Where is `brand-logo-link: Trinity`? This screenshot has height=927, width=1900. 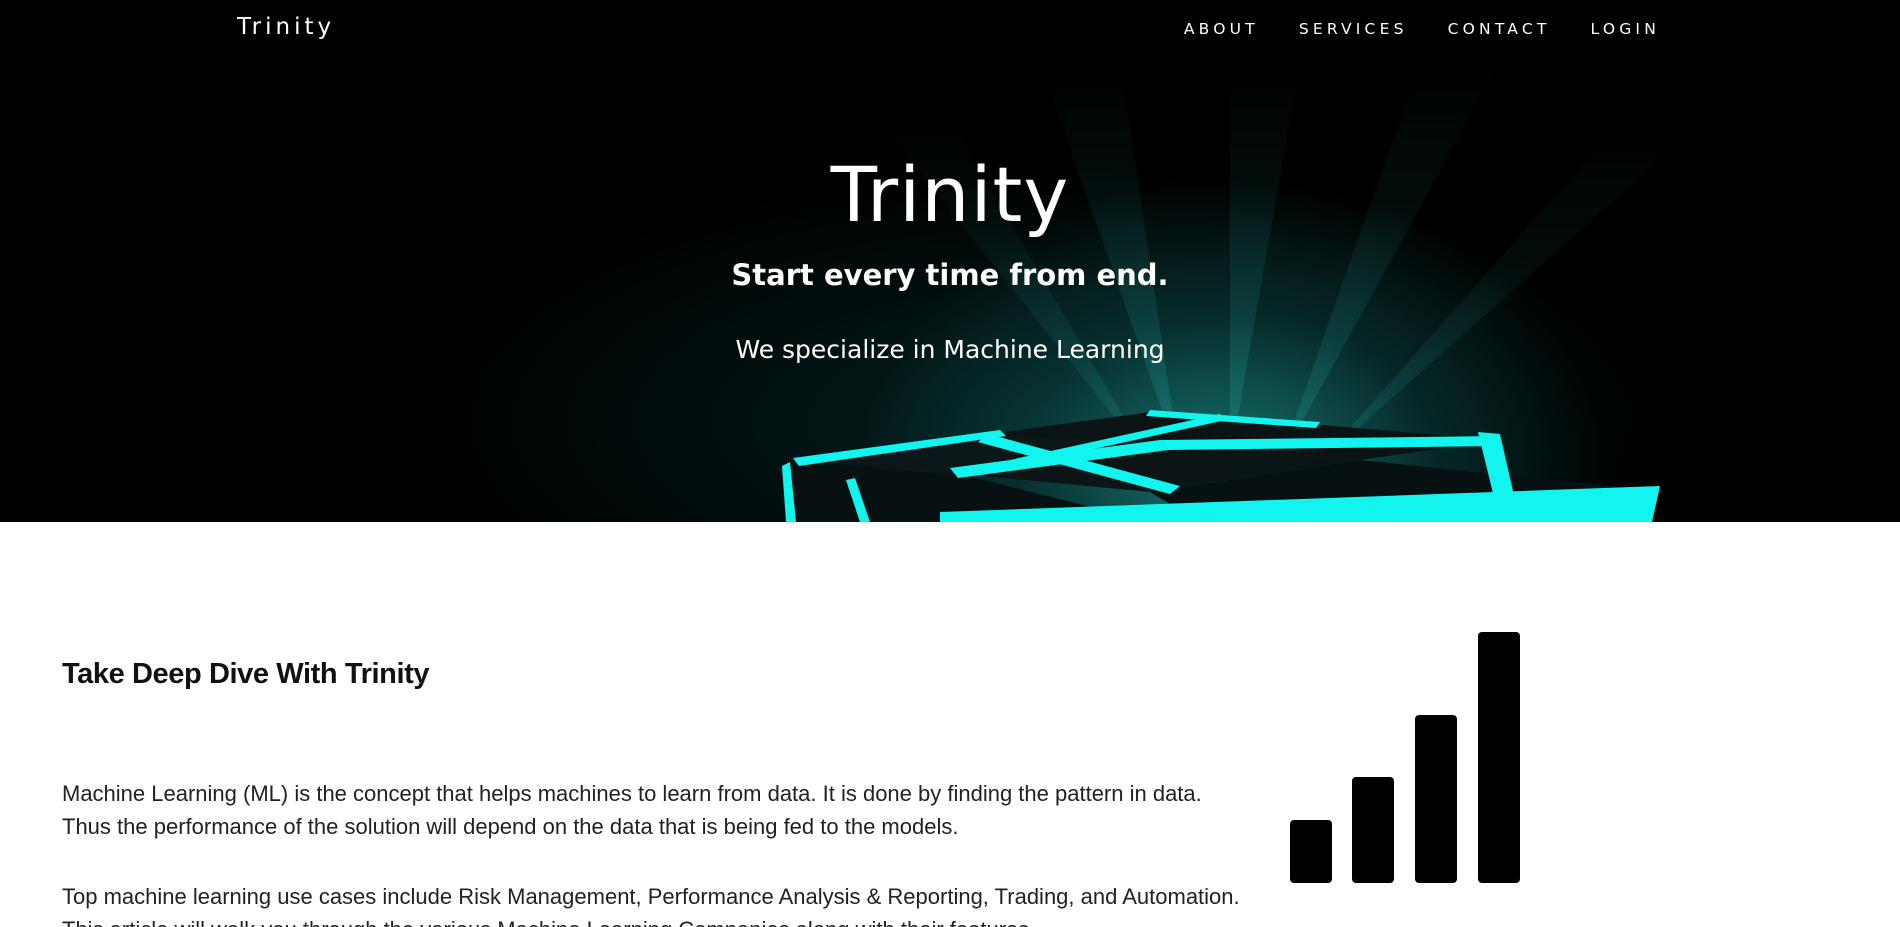
brand-logo-link: Trinity is located at coordinates (286, 27).